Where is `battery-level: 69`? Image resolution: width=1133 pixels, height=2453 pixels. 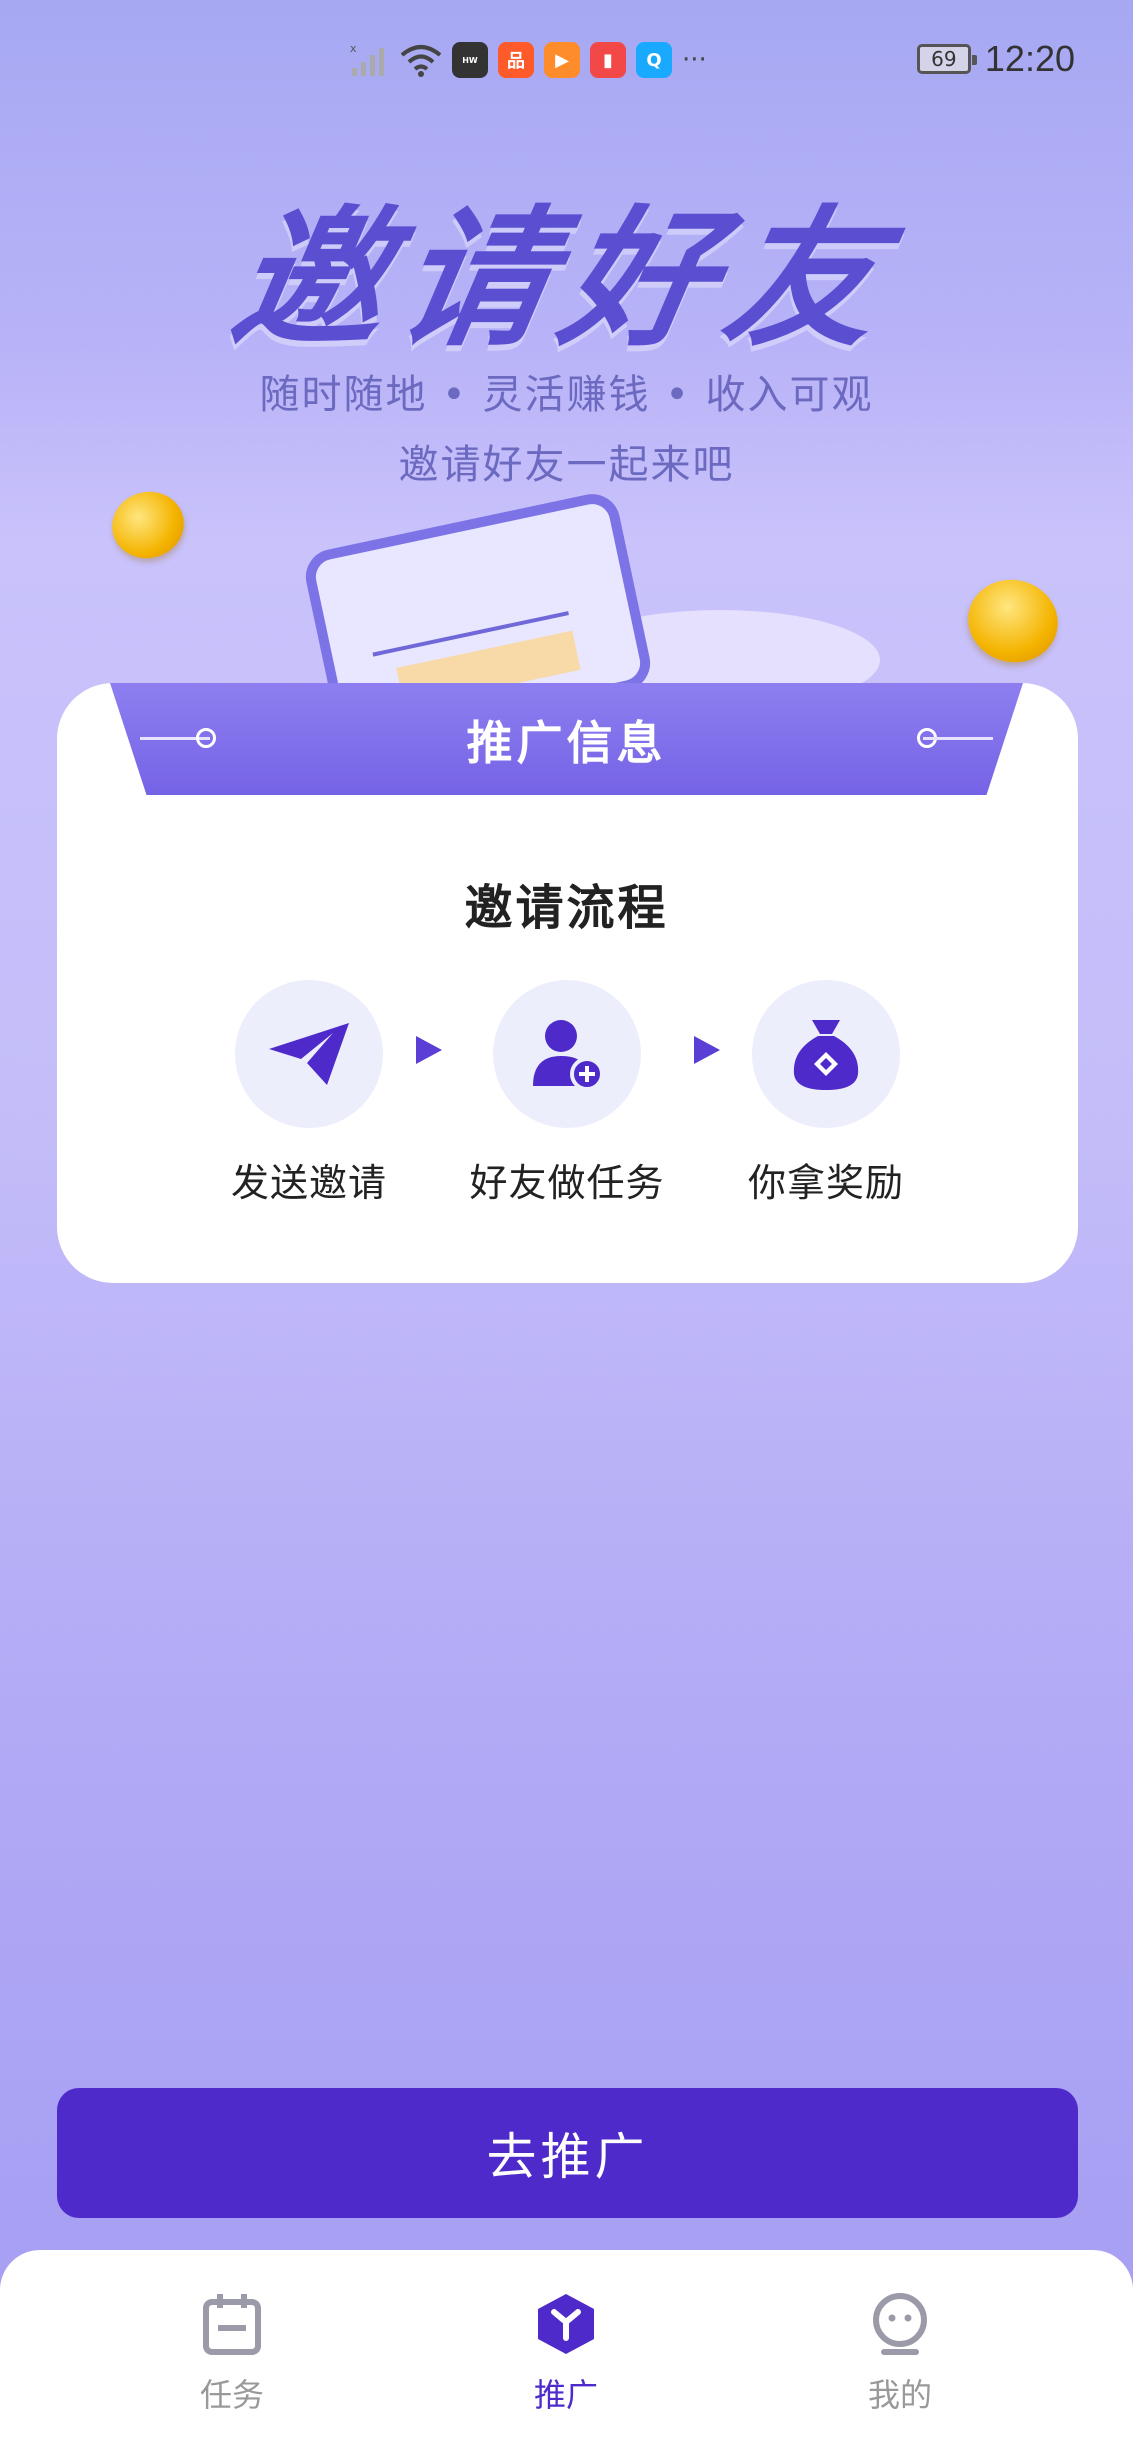 battery-level: 69 is located at coordinates (944, 59).